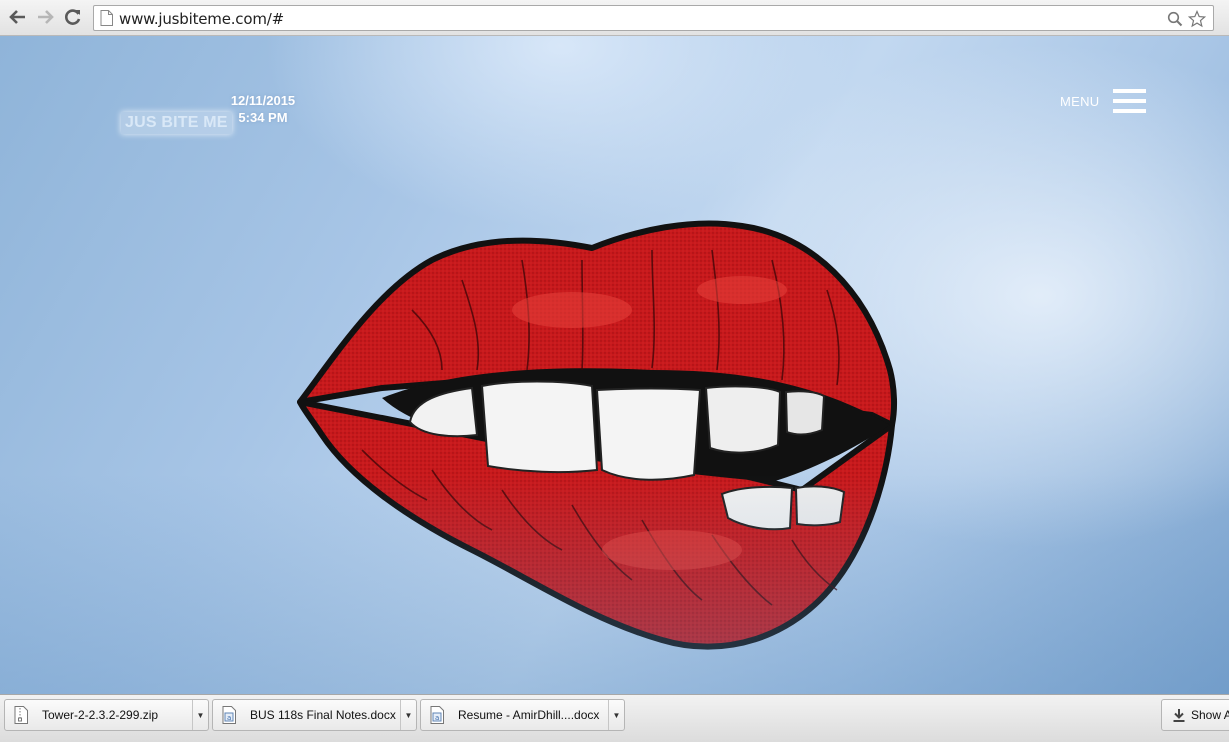 Image resolution: width=1229 pixels, height=742 pixels. I want to click on date-text: 12/11/2015, so click(263, 100).